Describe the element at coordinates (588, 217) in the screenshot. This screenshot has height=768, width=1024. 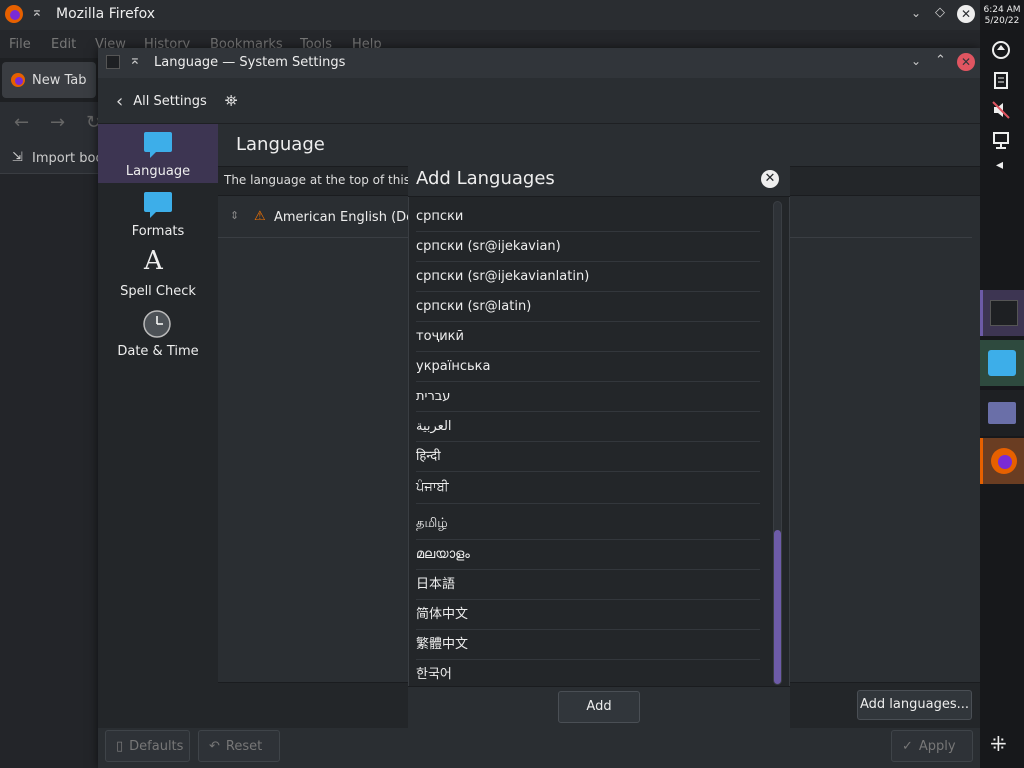
I see `list-item: српски` at that location.